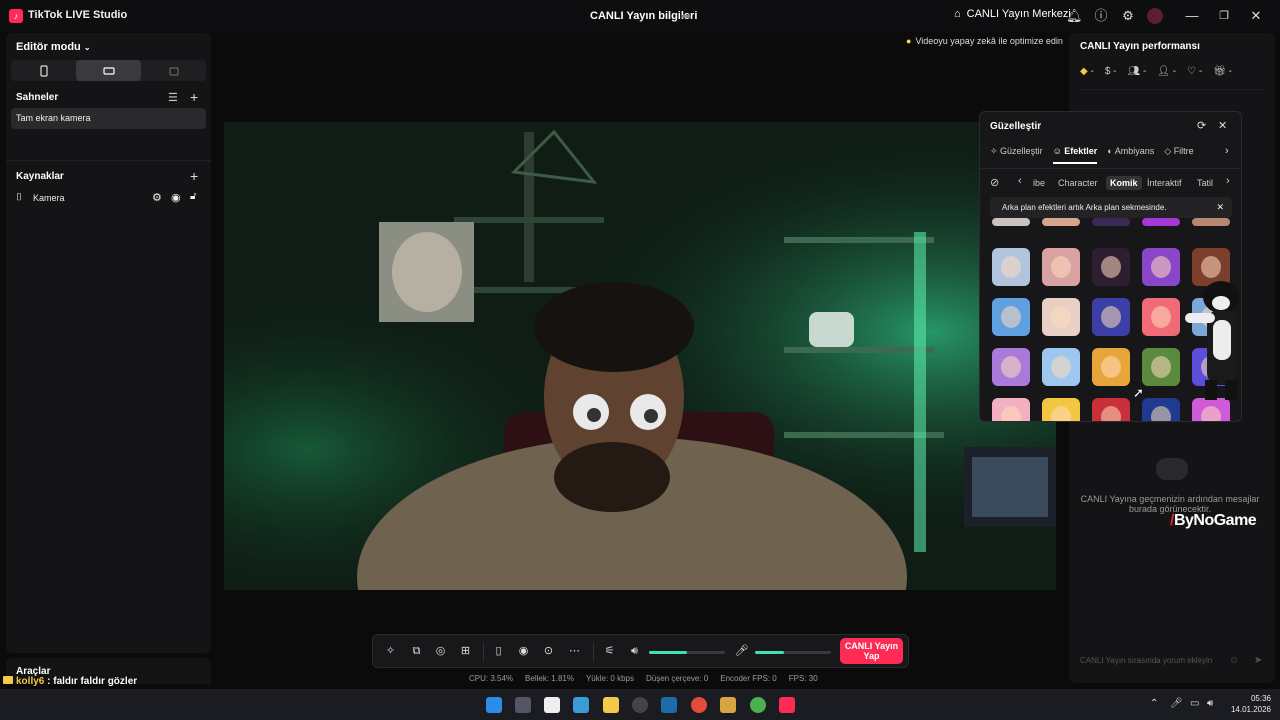 The height and width of the screenshot is (720, 1280). Describe the element at coordinates (686, 16) in the screenshot. I see `share-icon: ➦` at that location.